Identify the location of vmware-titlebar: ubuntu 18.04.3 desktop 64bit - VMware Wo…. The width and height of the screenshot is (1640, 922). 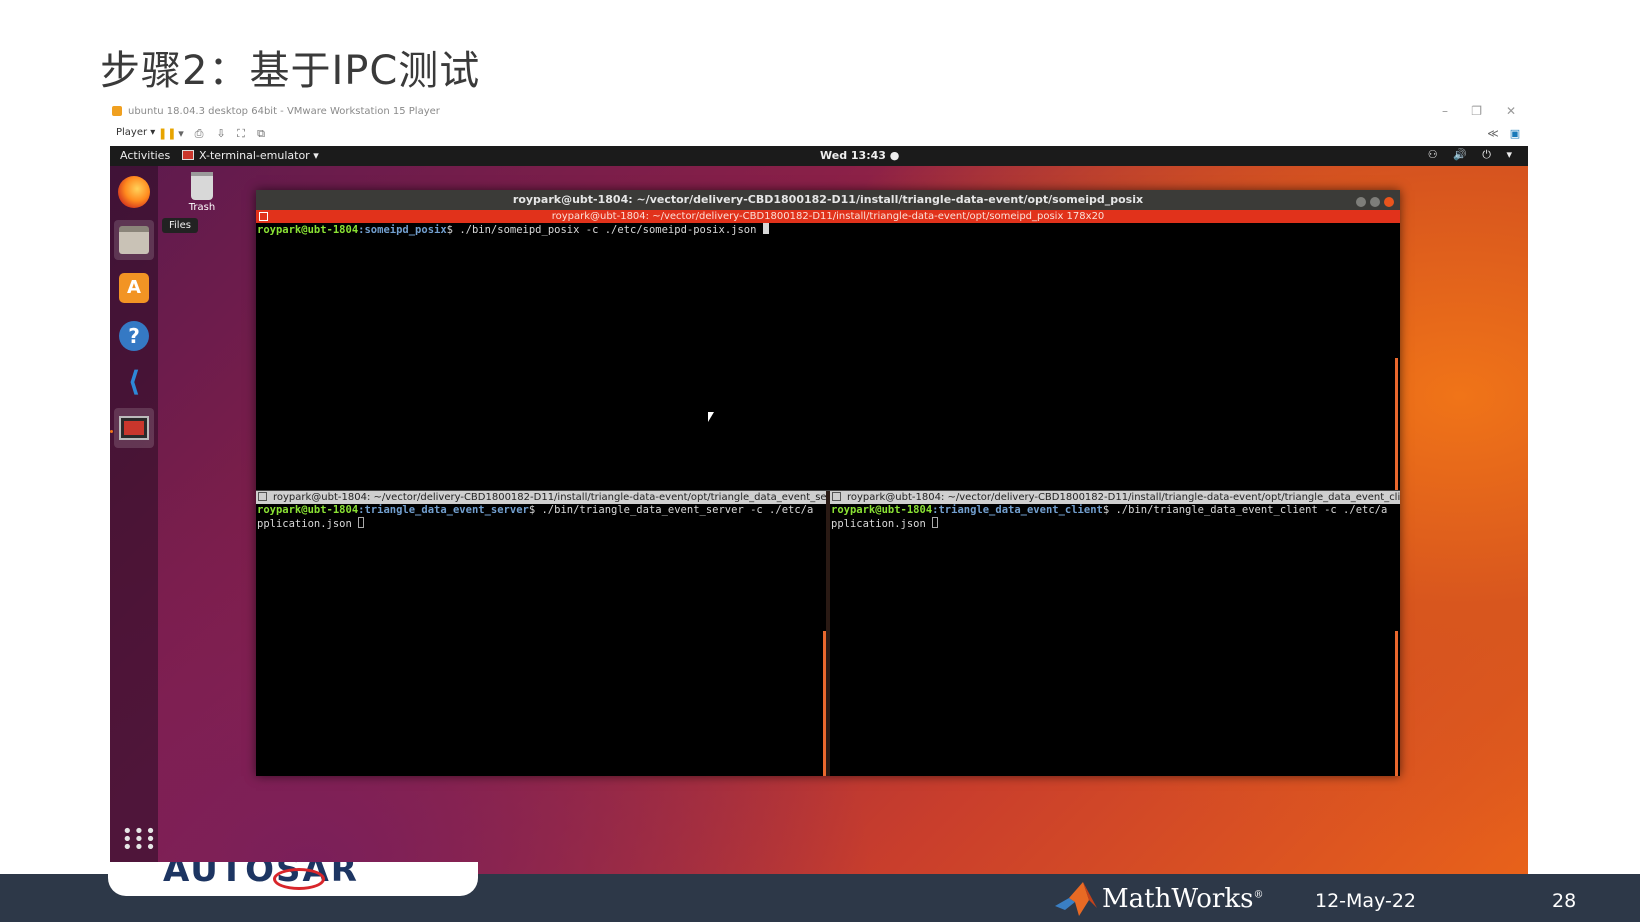
(819, 112).